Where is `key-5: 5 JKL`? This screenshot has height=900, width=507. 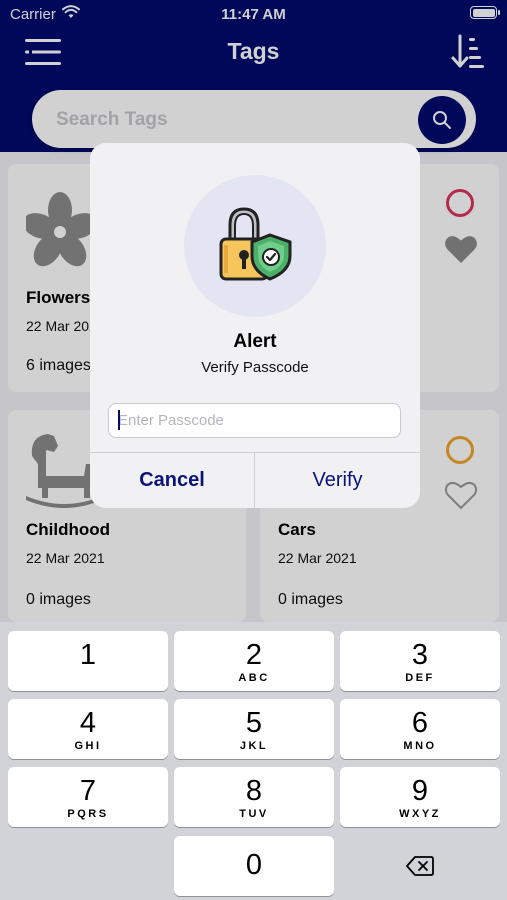
key-5: 5 JKL is located at coordinates (254, 729).